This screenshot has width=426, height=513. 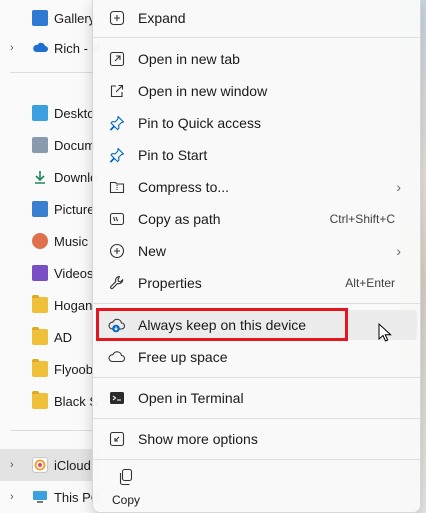 What do you see at coordinates (126, 478) in the screenshot?
I see `copy-icon` at bounding box center [126, 478].